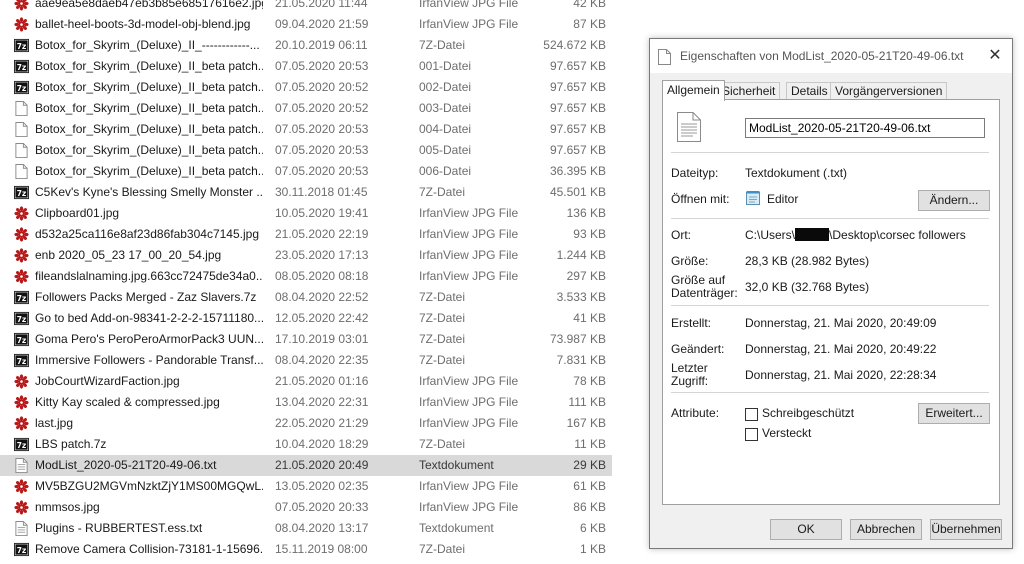 This screenshot has height=564, width=1024. Describe the element at coordinates (581, 255) in the screenshot. I see `file-size: 1.244 KB` at that location.